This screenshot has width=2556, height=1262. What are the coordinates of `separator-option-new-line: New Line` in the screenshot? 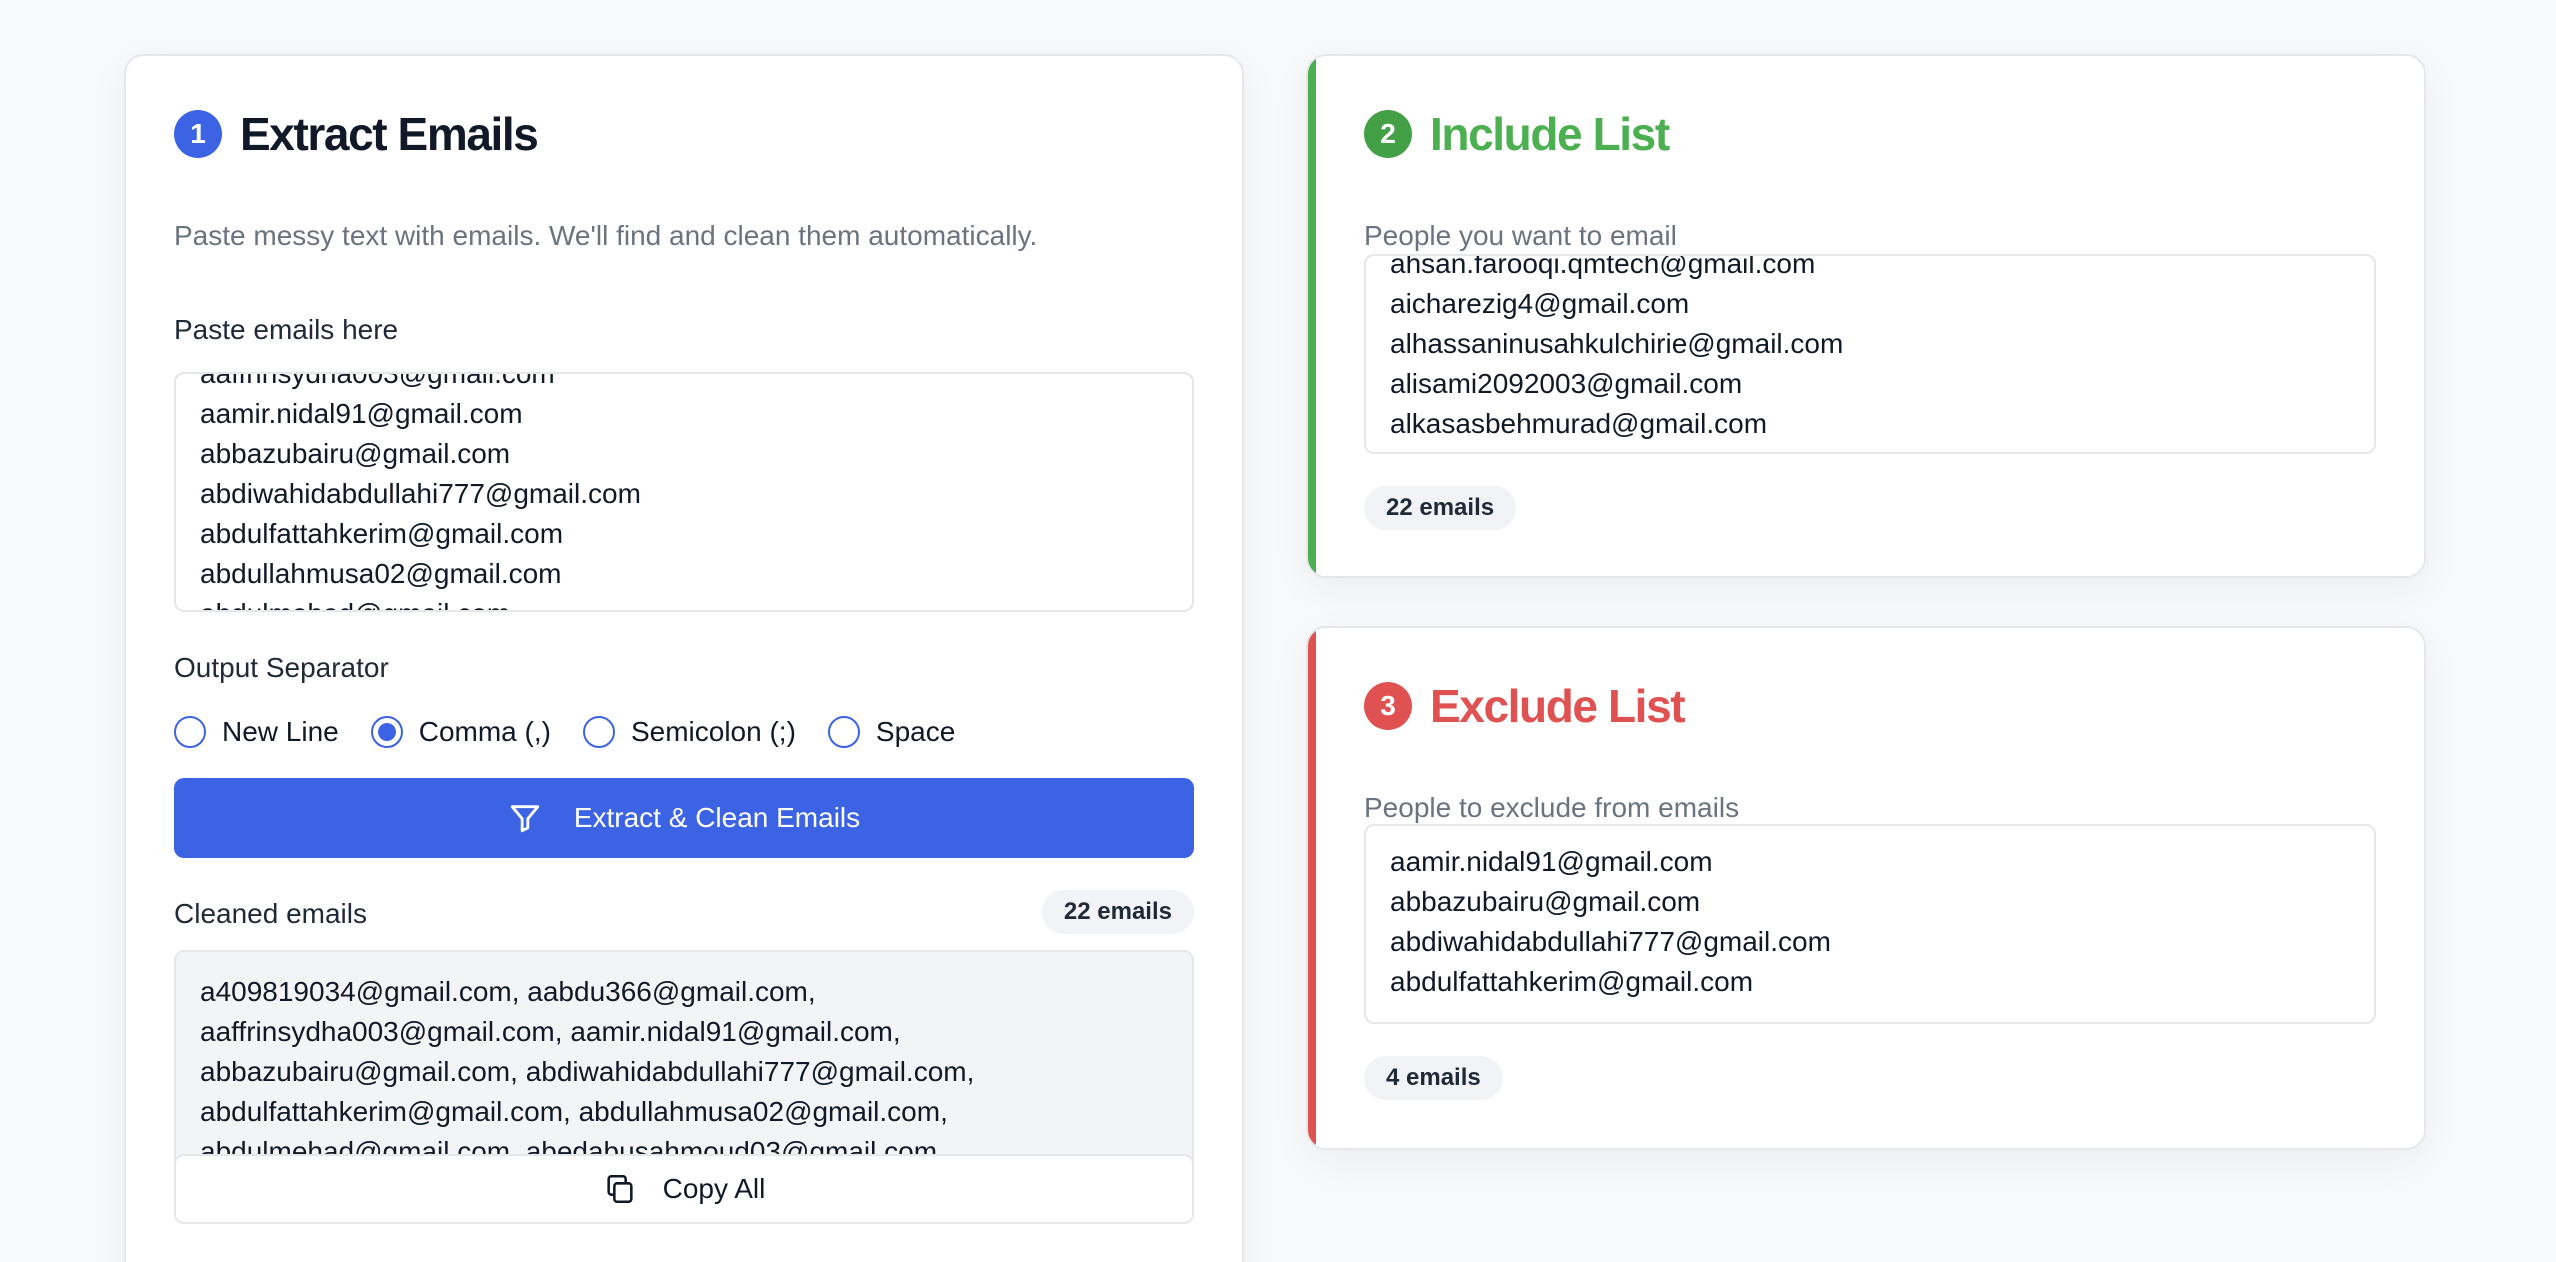 It's located at (256, 732).